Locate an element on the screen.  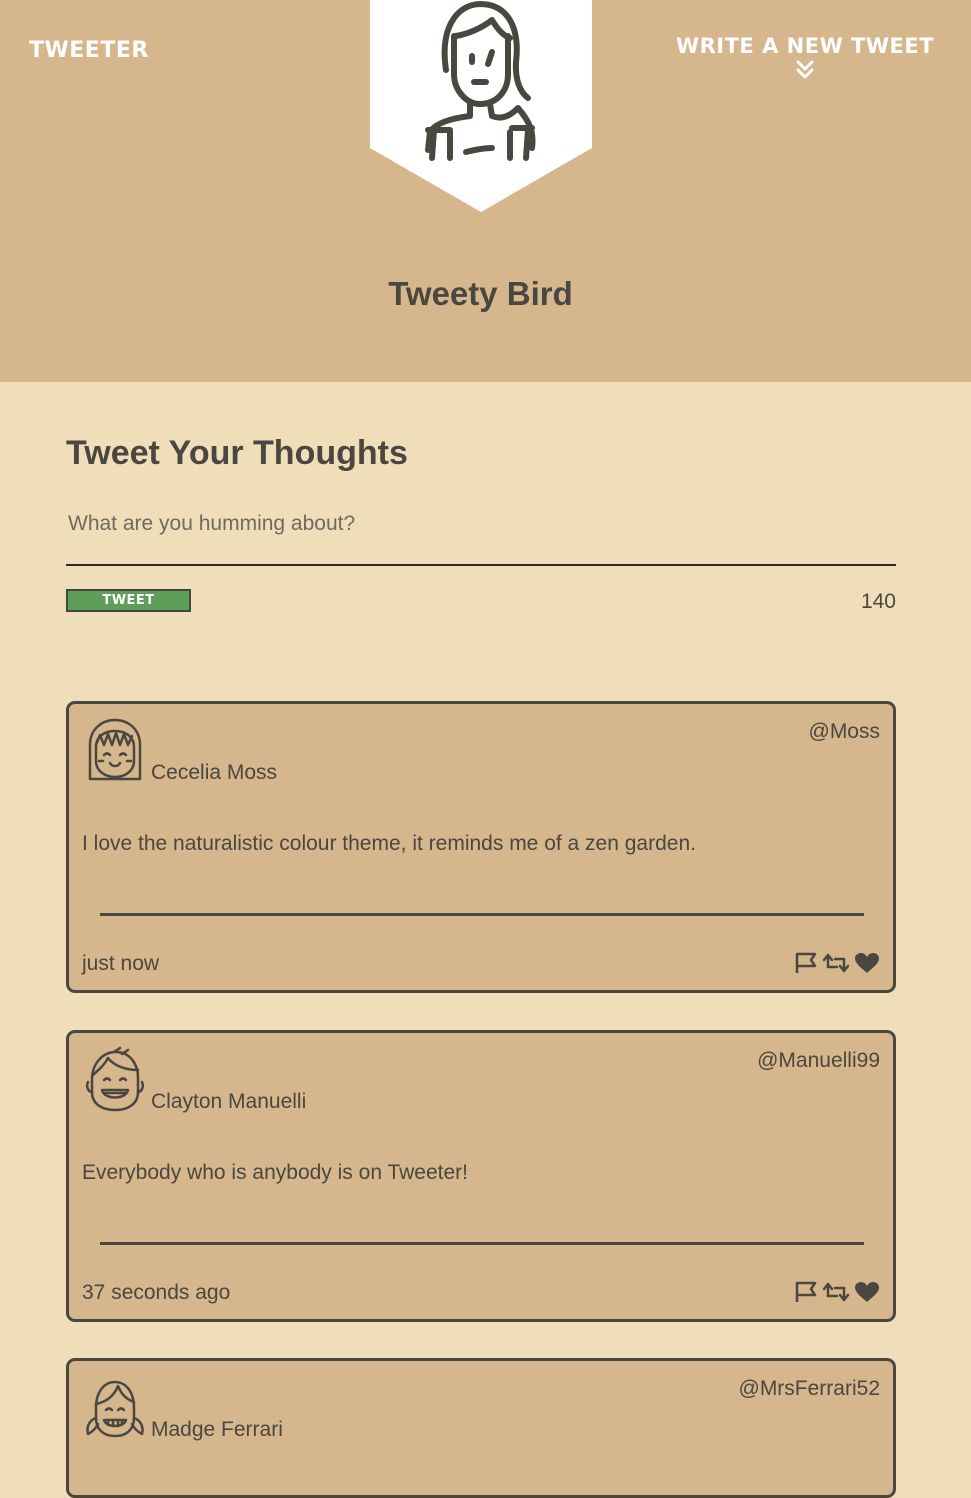
tweet-handle: @Moss is located at coordinates (845, 732).